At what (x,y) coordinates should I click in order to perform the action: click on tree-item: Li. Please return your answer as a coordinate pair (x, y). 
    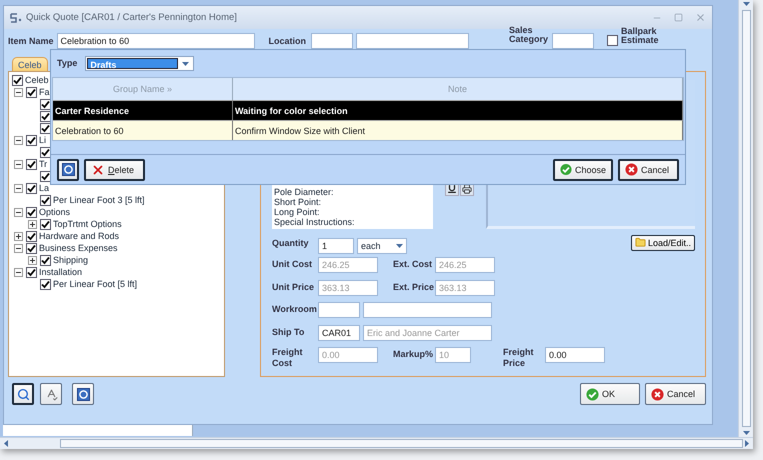
    Looking at the image, I should click on (42, 140).